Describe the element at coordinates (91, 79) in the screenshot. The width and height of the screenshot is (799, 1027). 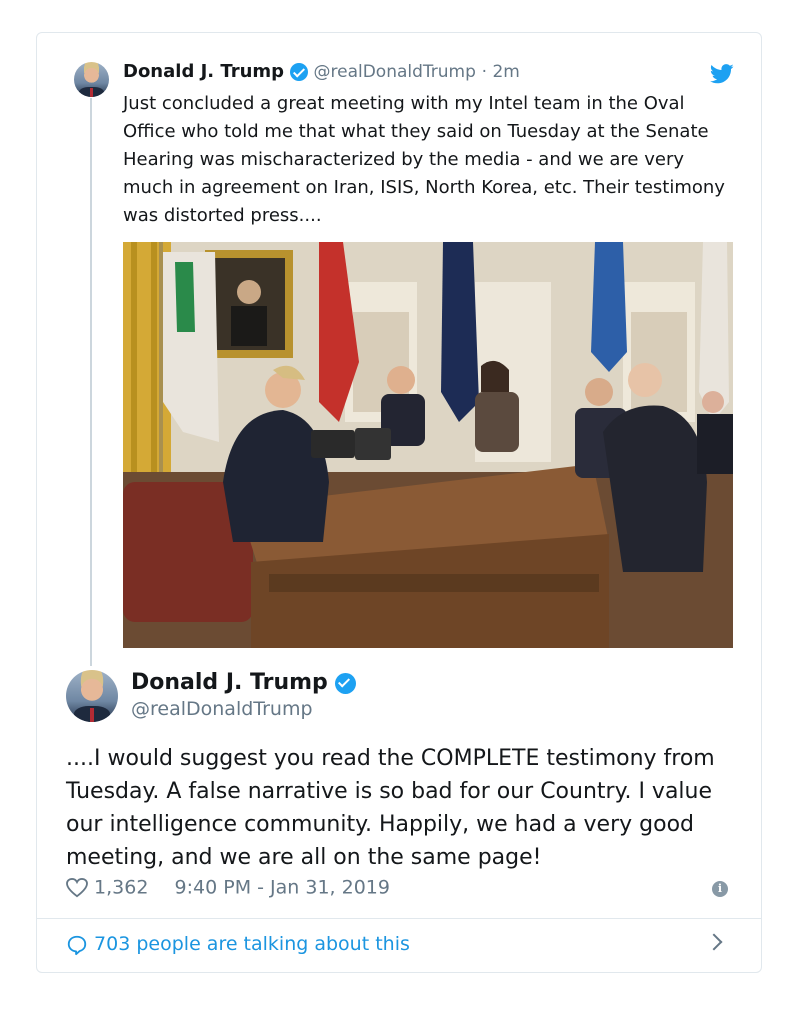
I see `tweet1-avatar` at that location.